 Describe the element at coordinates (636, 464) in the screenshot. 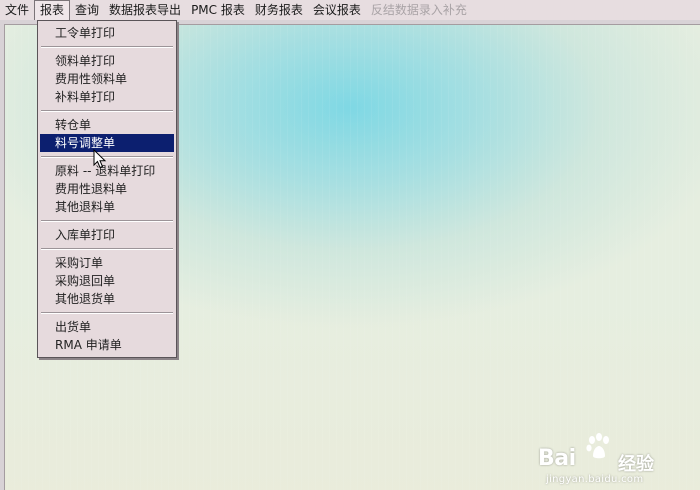

I see `jingyan-text: 经验` at that location.